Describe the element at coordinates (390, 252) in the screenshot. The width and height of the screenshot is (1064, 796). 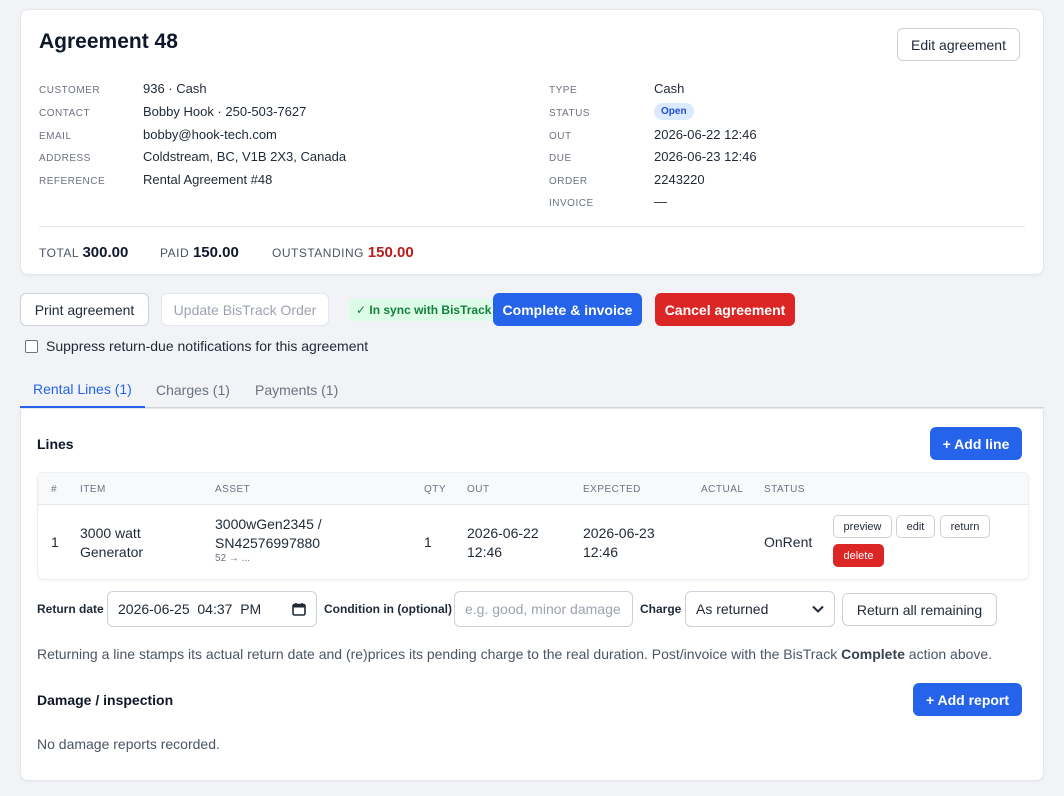
I see `outstanding-value: 150.00` at that location.